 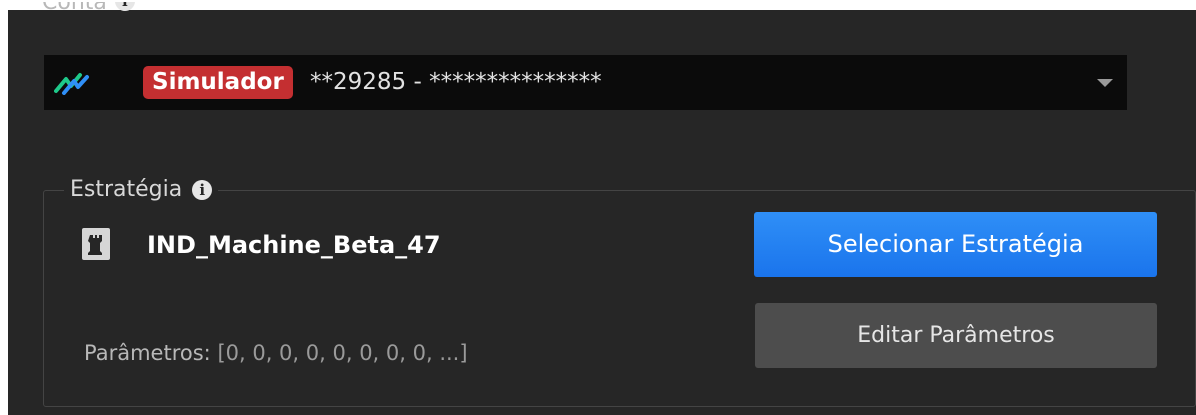 What do you see at coordinates (96, 244) in the screenshot?
I see `rook-icon` at bounding box center [96, 244].